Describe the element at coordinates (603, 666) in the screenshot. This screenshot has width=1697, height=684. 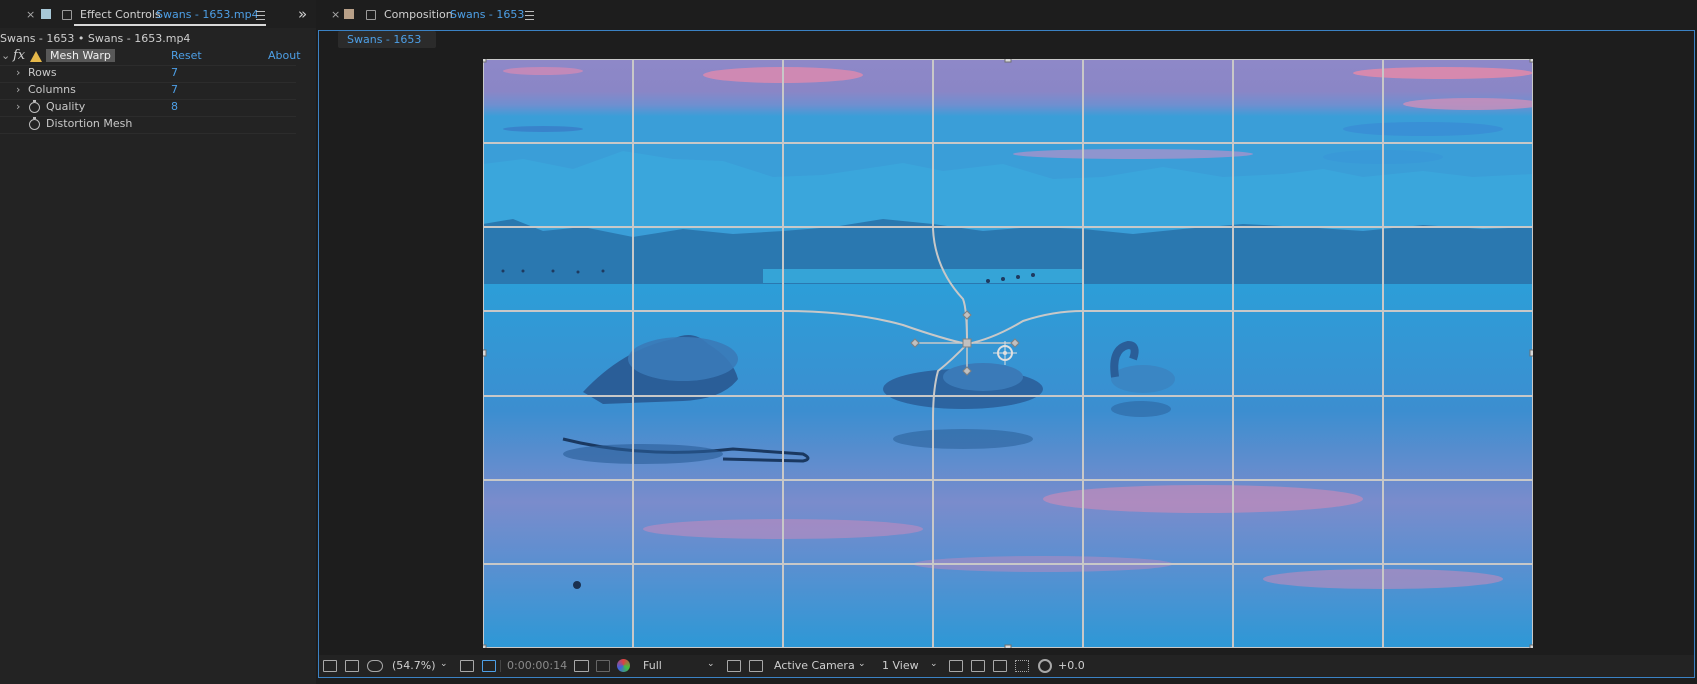
I see `show-snapshot-icon` at that location.